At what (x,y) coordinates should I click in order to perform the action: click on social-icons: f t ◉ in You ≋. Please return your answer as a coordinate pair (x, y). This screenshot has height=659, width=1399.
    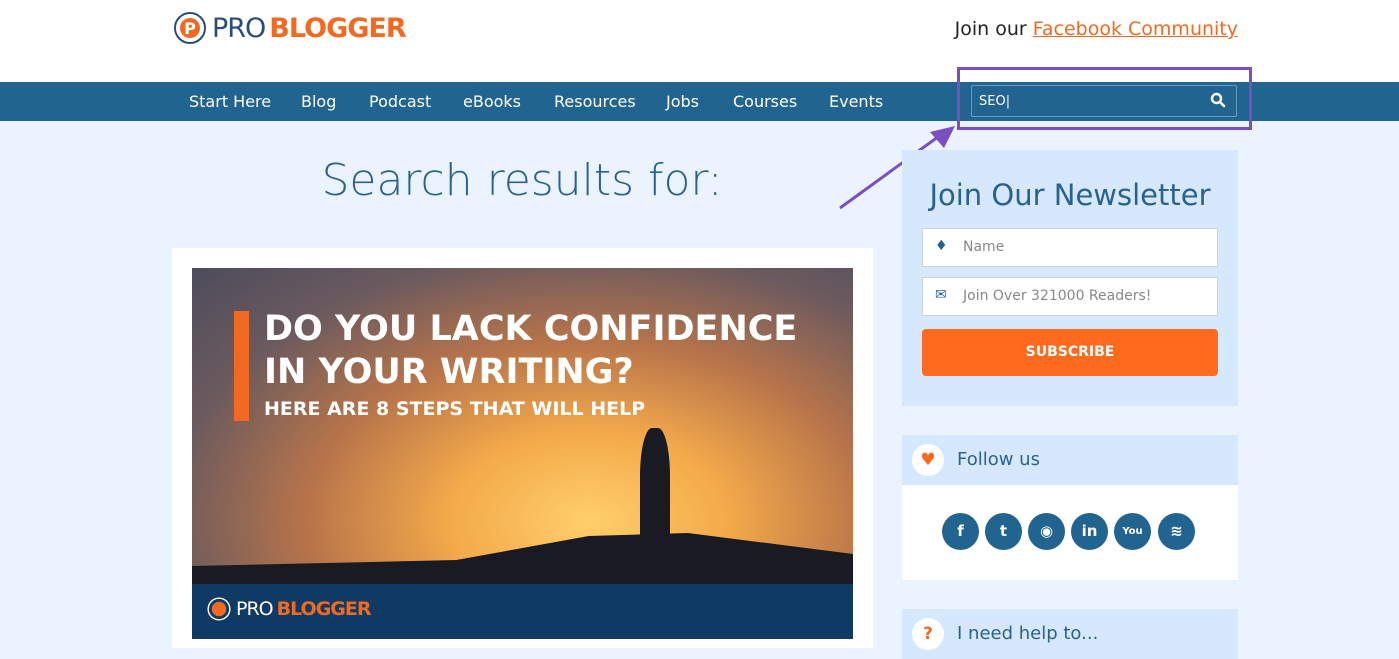
    Looking at the image, I should click on (1070, 532).